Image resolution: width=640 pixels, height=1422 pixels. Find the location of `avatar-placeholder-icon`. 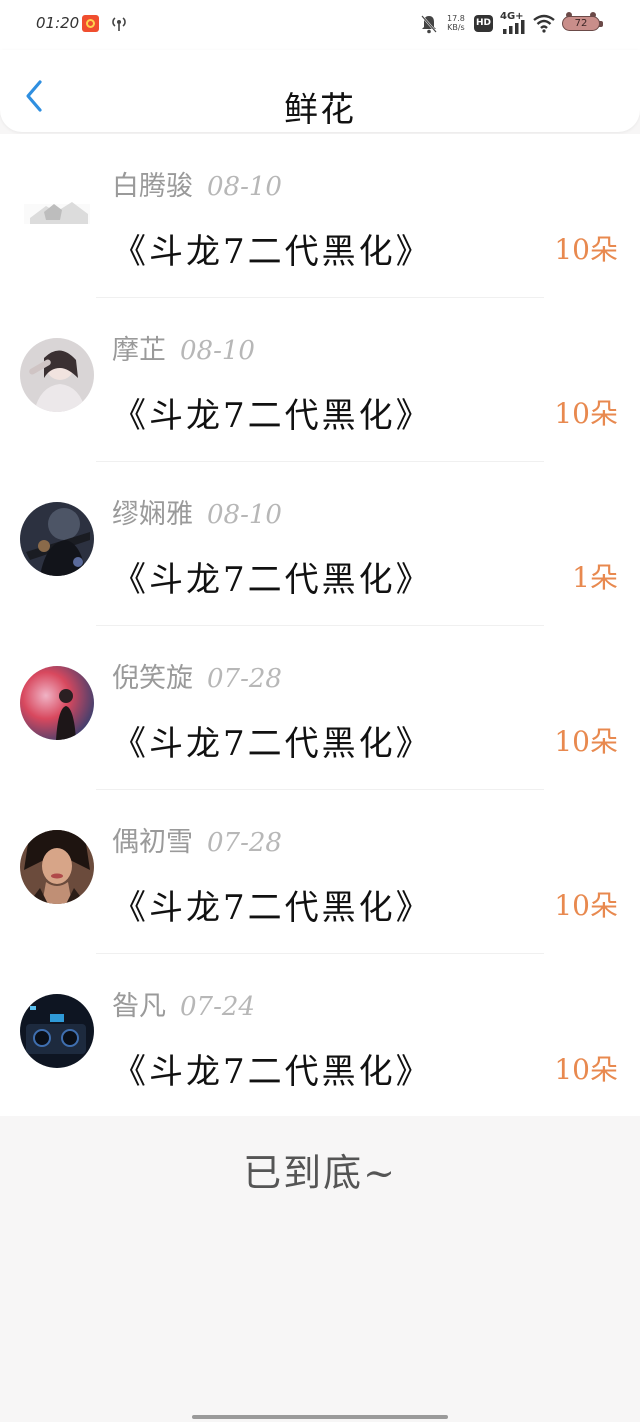

avatar-placeholder-icon is located at coordinates (57, 213).